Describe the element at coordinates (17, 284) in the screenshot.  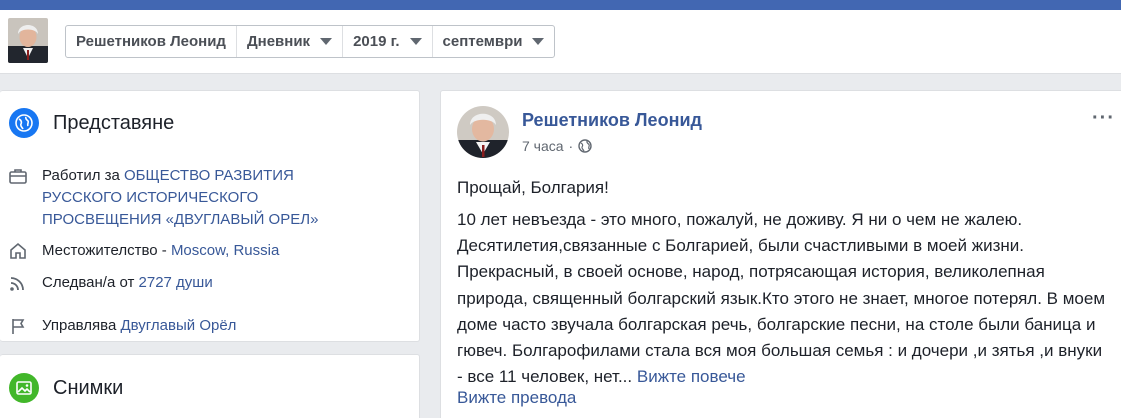
I see `rss-icon` at that location.